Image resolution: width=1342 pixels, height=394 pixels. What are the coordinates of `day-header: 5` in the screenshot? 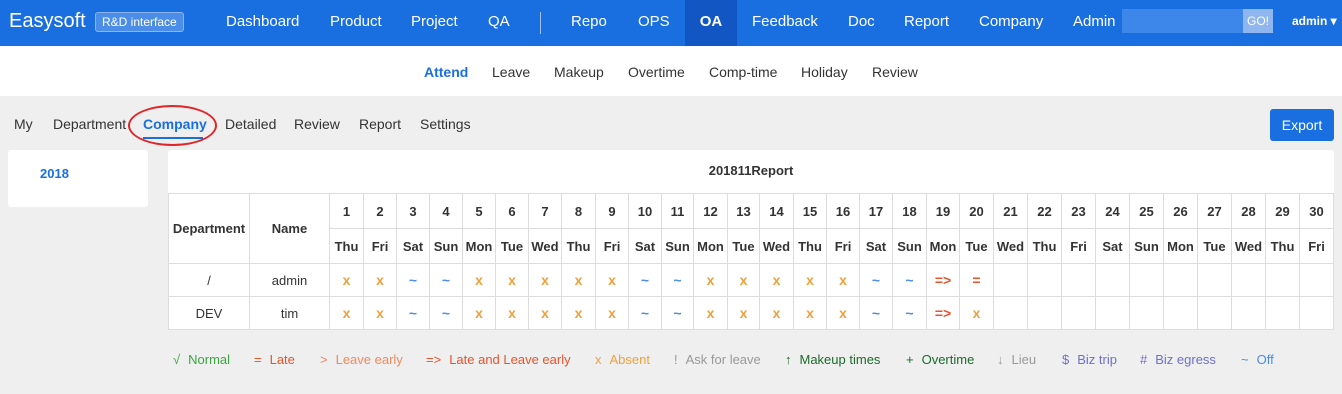 It's located at (479, 211).